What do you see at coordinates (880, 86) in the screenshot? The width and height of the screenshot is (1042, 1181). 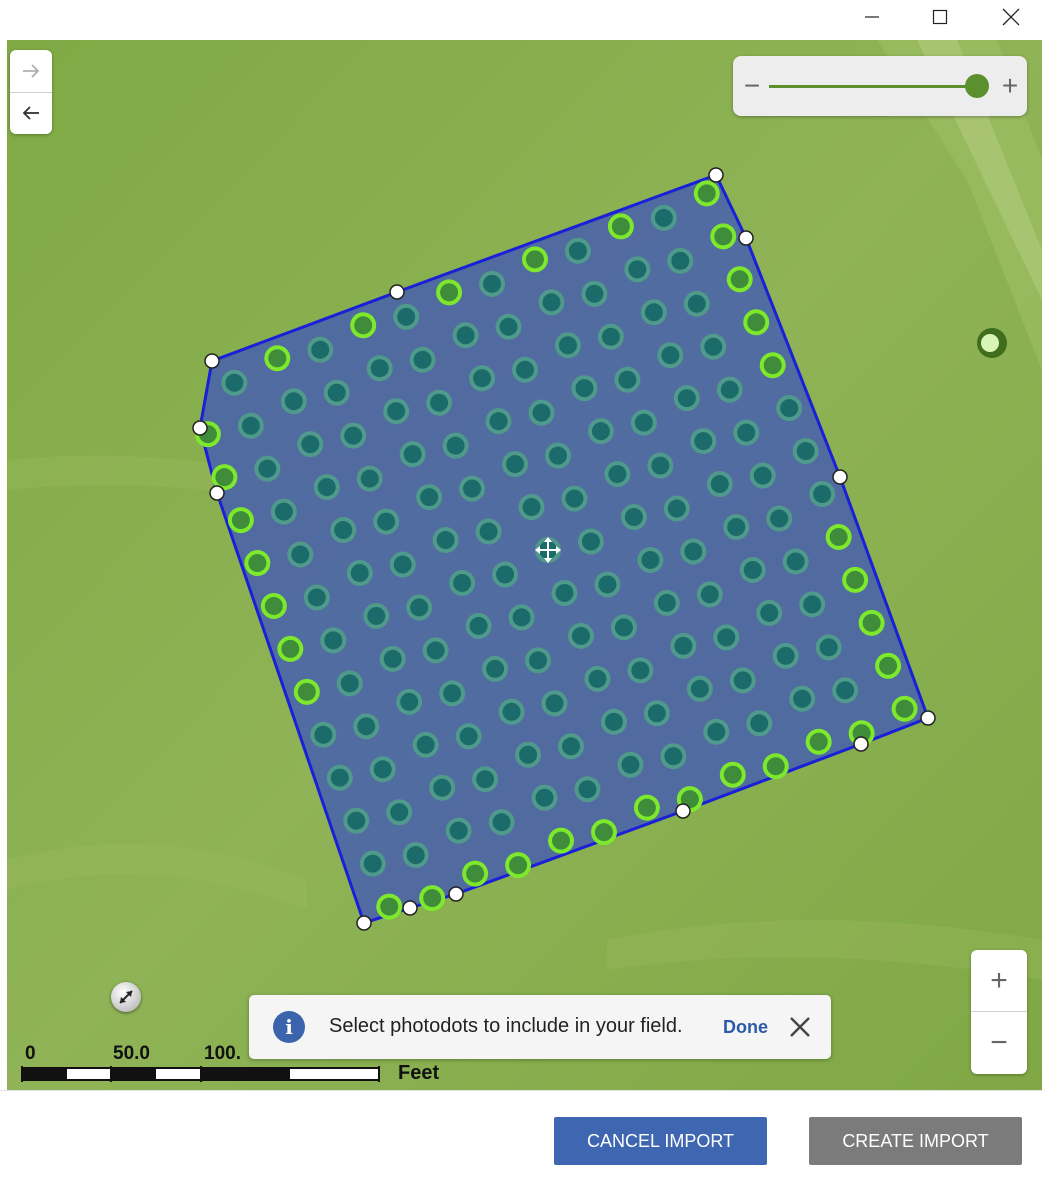 I see `zoom-slider: − +` at bounding box center [880, 86].